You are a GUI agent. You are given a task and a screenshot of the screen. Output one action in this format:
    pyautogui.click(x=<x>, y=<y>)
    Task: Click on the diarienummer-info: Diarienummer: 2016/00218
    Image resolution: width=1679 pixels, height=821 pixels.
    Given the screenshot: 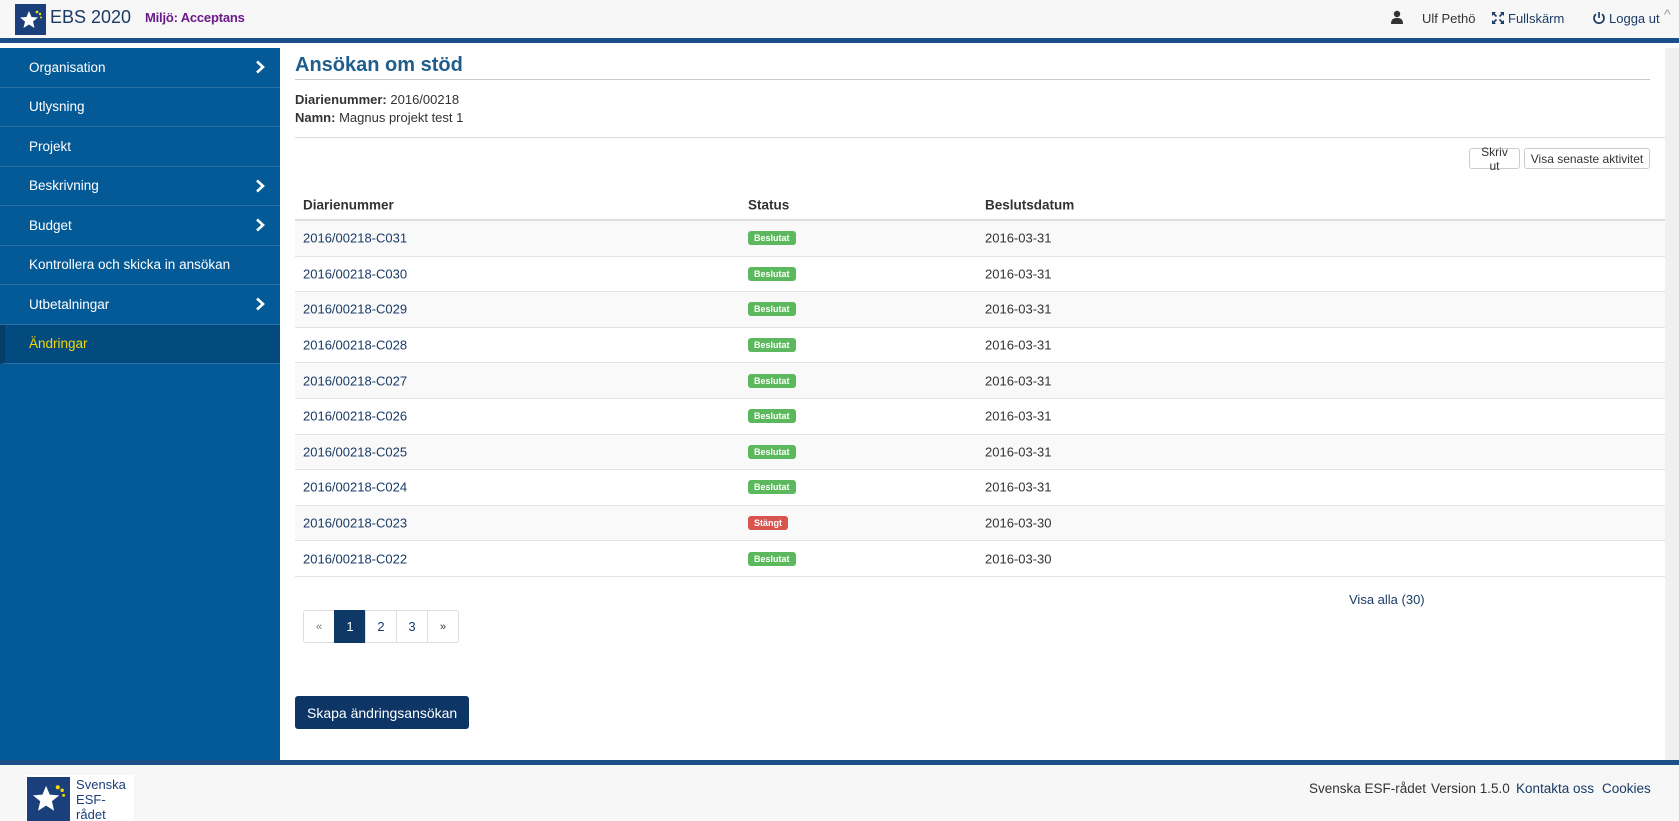 What is the action you would take?
    pyautogui.click(x=377, y=99)
    